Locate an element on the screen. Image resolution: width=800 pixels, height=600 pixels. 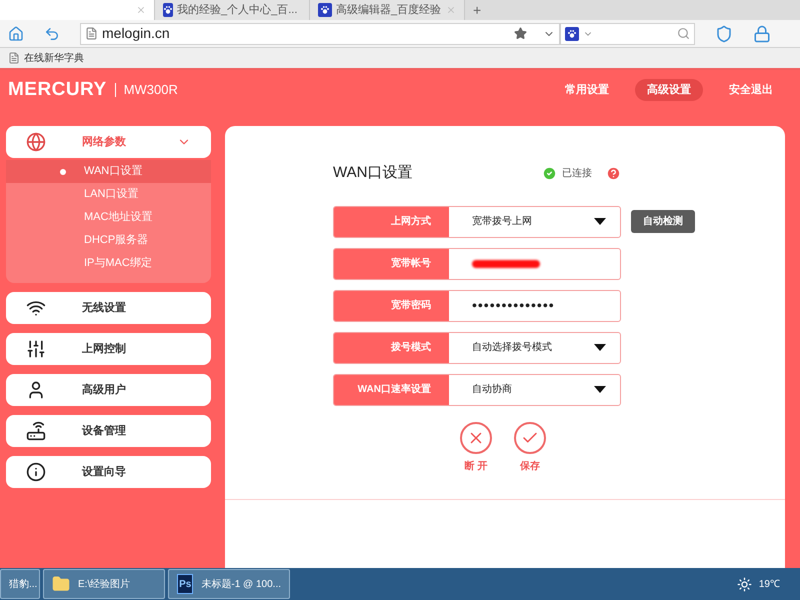
submenu-item: WAN口设置 is located at coordinates (108, 171).